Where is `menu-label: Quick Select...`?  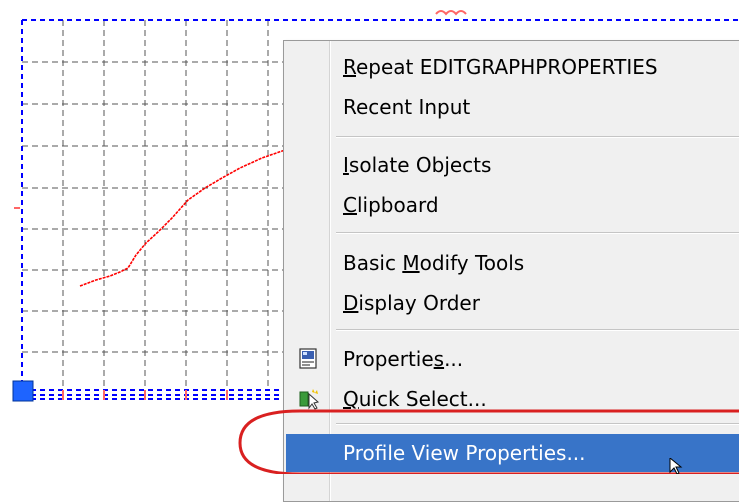 menu-label: Quick Select... is located at coordinates (415, 399).